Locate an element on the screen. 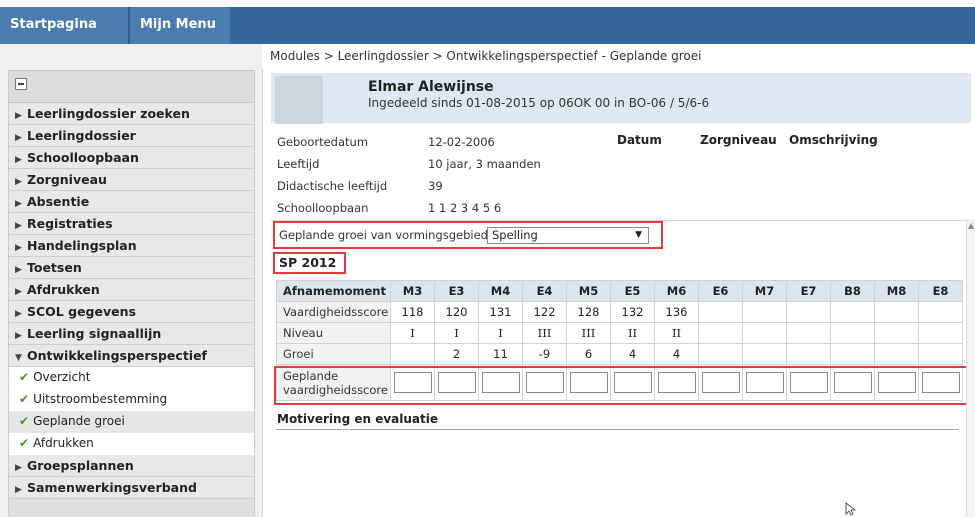 The height and width of the screenshot is (517, 975). planned-score-input-m8 is located at coordinates (896, 382).